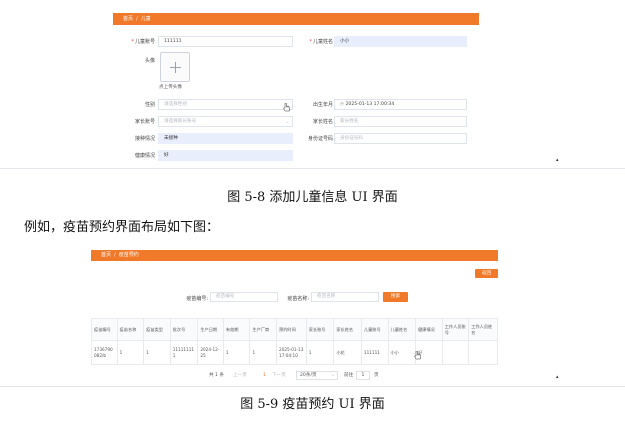 This screenshot has width=625, height=421. I want to click on child-id-input: 111111, so click(225, 41).